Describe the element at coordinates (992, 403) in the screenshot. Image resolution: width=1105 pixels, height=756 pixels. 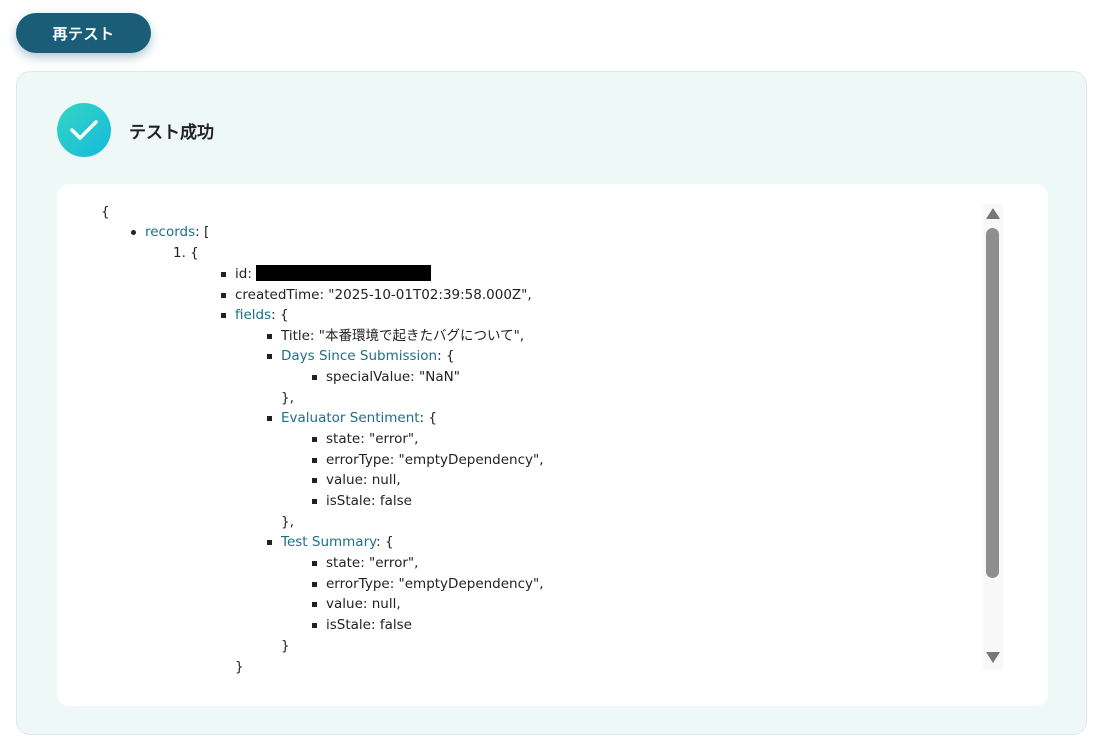
I see `scrollbar-thumb` at that location.